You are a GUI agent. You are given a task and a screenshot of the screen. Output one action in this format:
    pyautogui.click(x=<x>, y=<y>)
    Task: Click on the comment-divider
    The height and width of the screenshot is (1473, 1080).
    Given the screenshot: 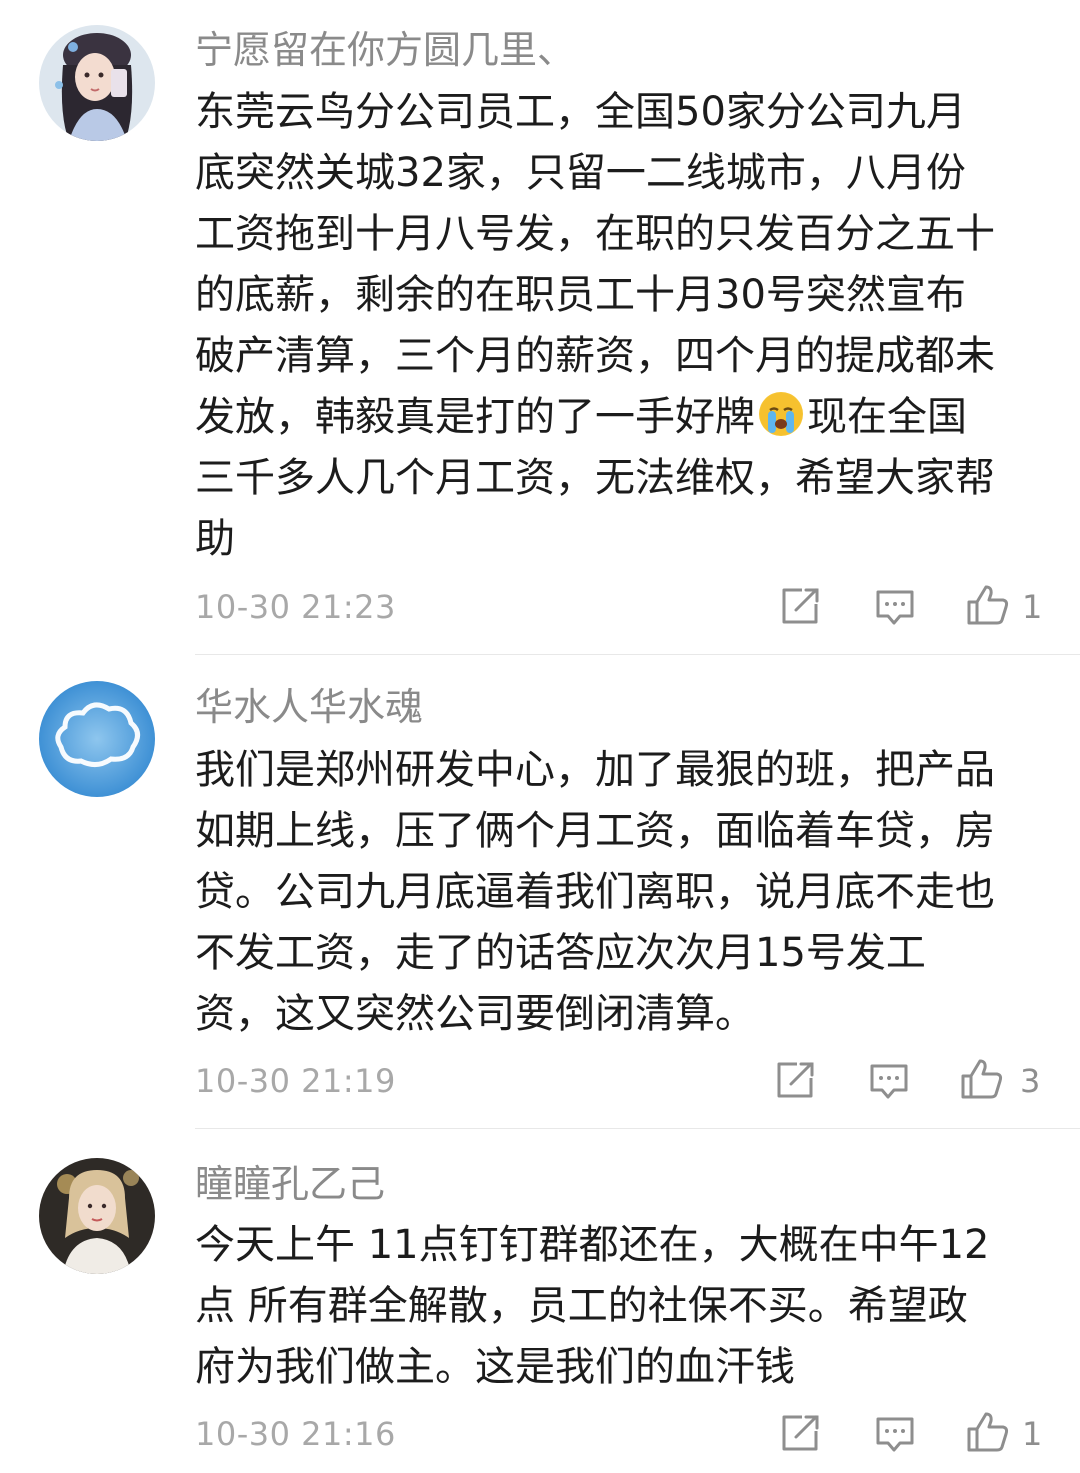 What is the action you would take?
    pyautogui.click(x=637, y=1128)
    